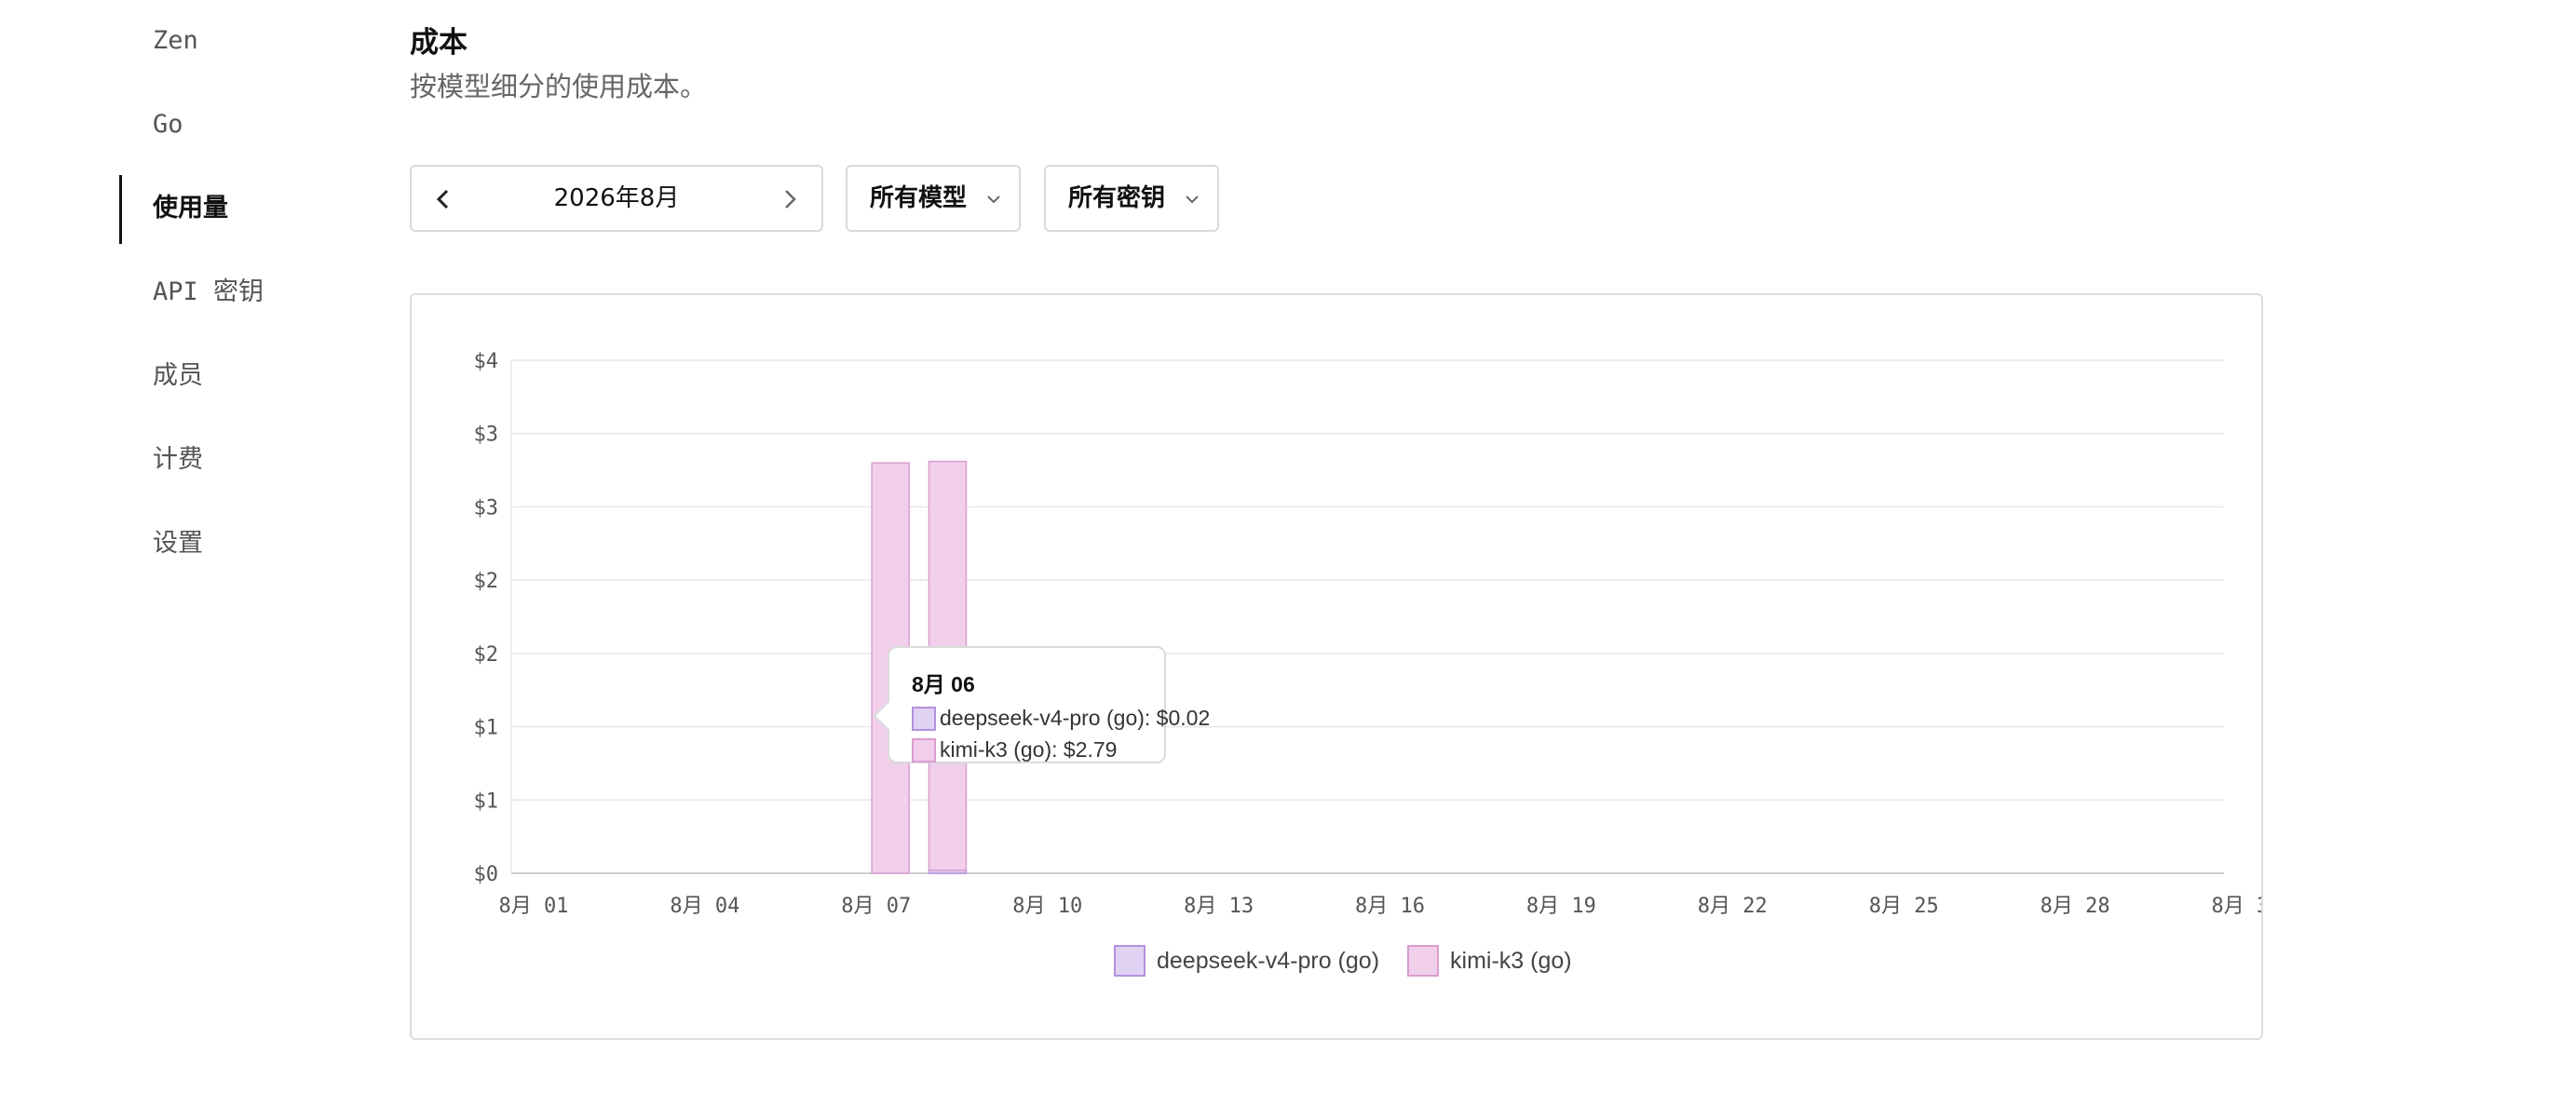  I want to click on active-nav-indicator, so click(120, 209).